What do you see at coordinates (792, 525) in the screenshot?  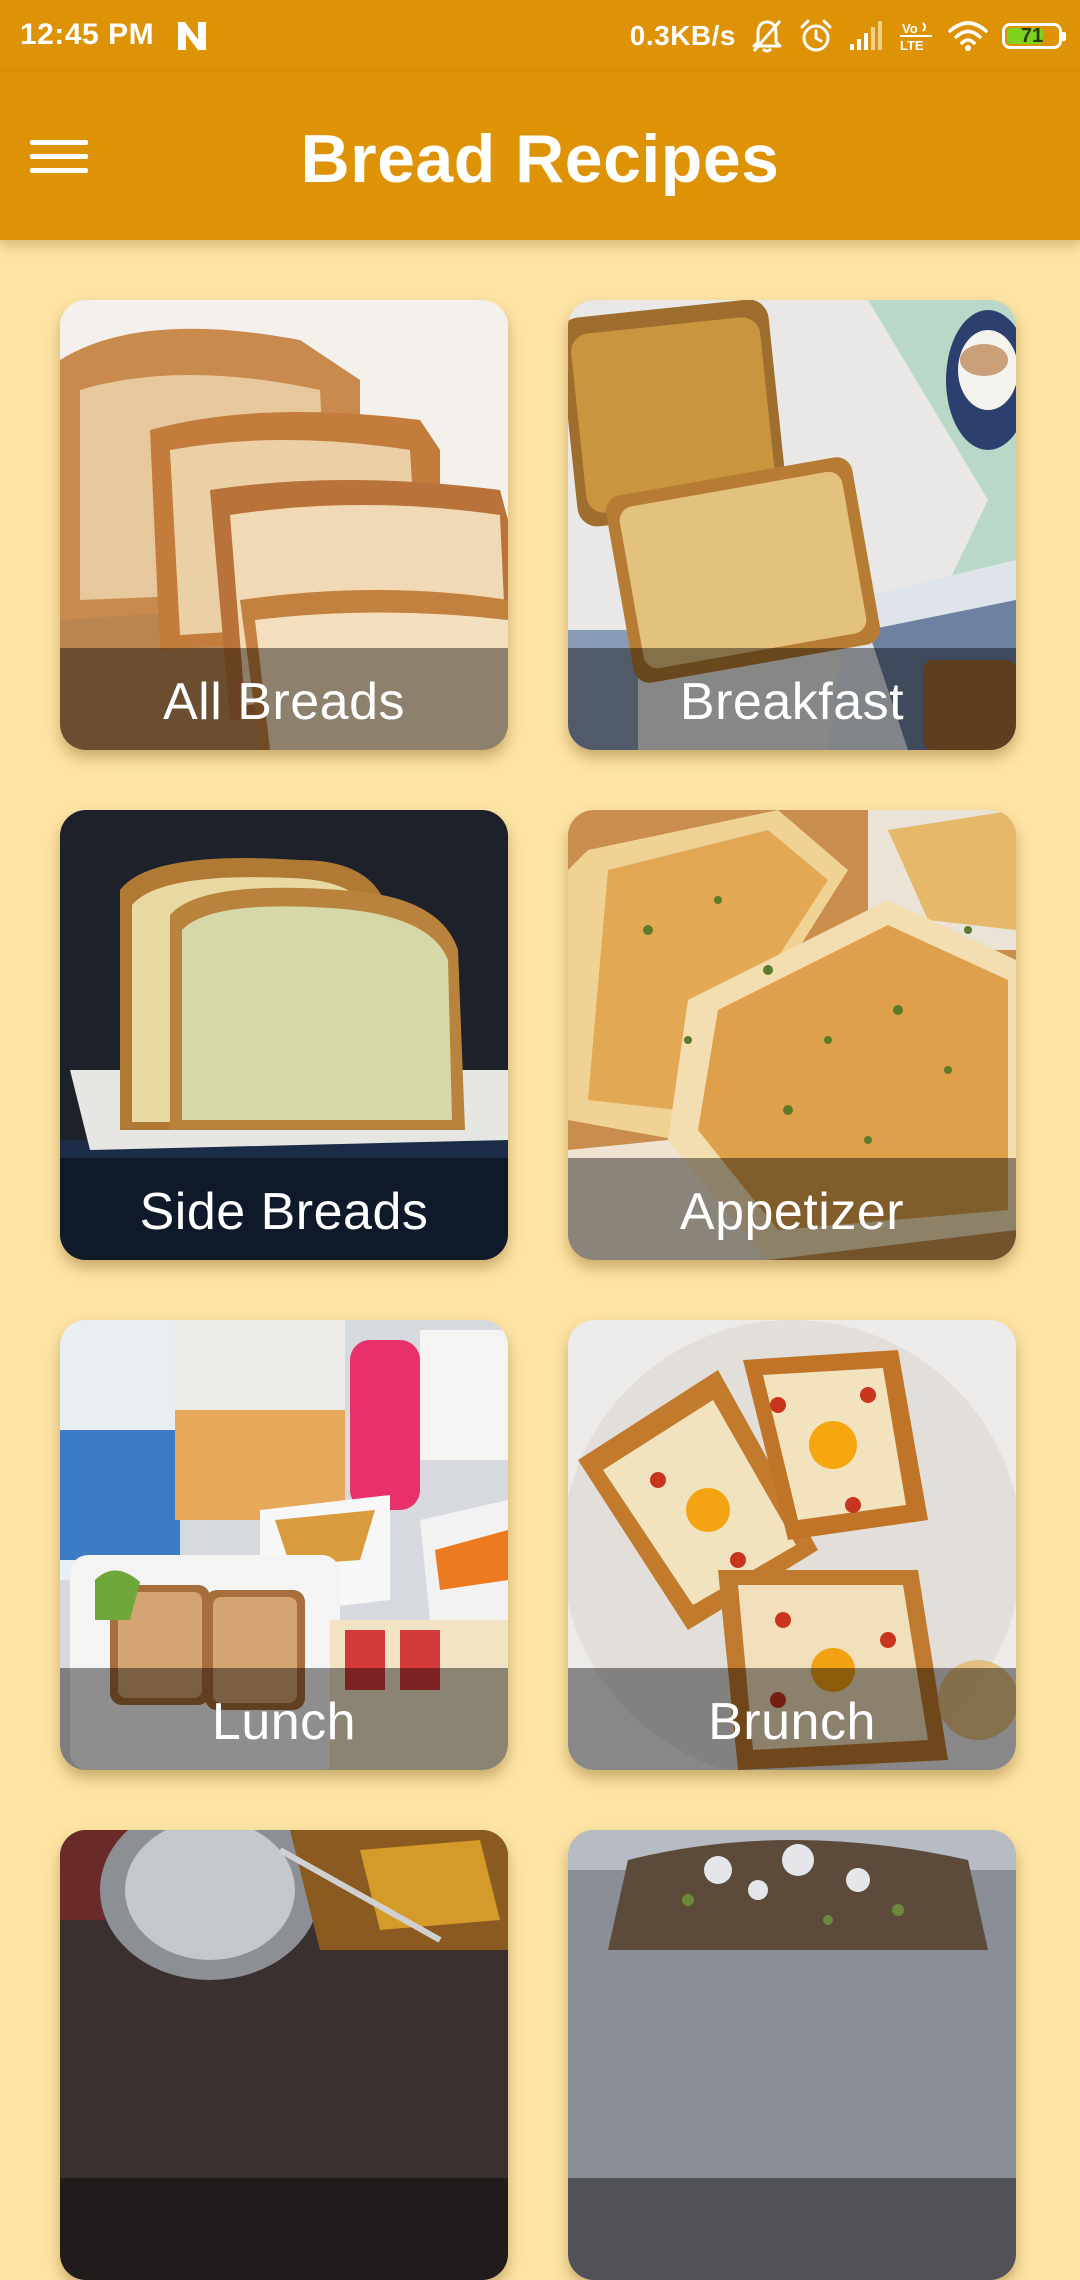 I see `category-card-breakfast: Breakfast` at bounding box center [792, 525].